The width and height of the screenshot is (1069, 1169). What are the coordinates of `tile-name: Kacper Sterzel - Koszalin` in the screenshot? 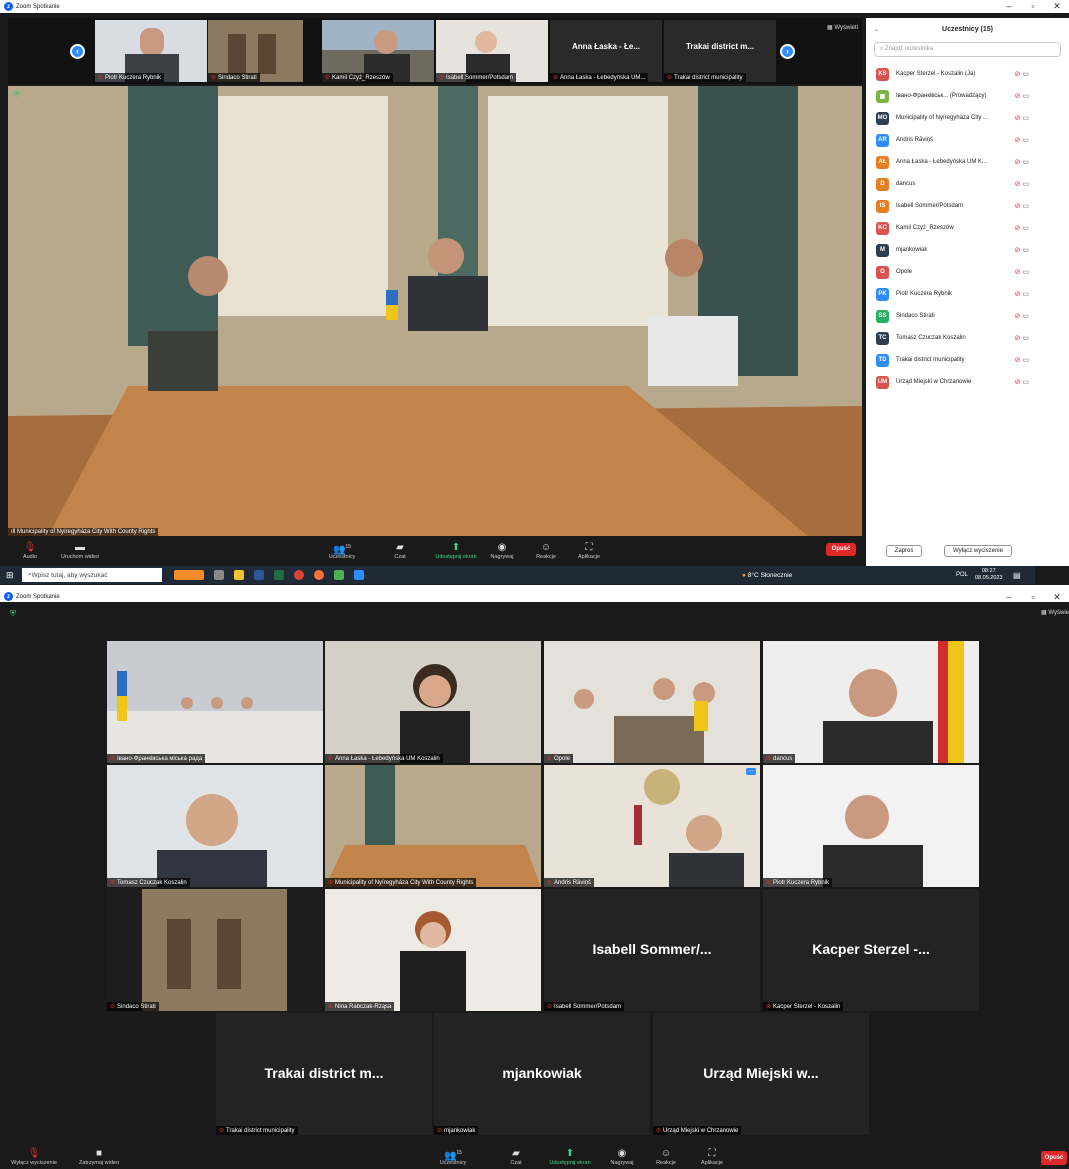 It's located at (807, 1007).